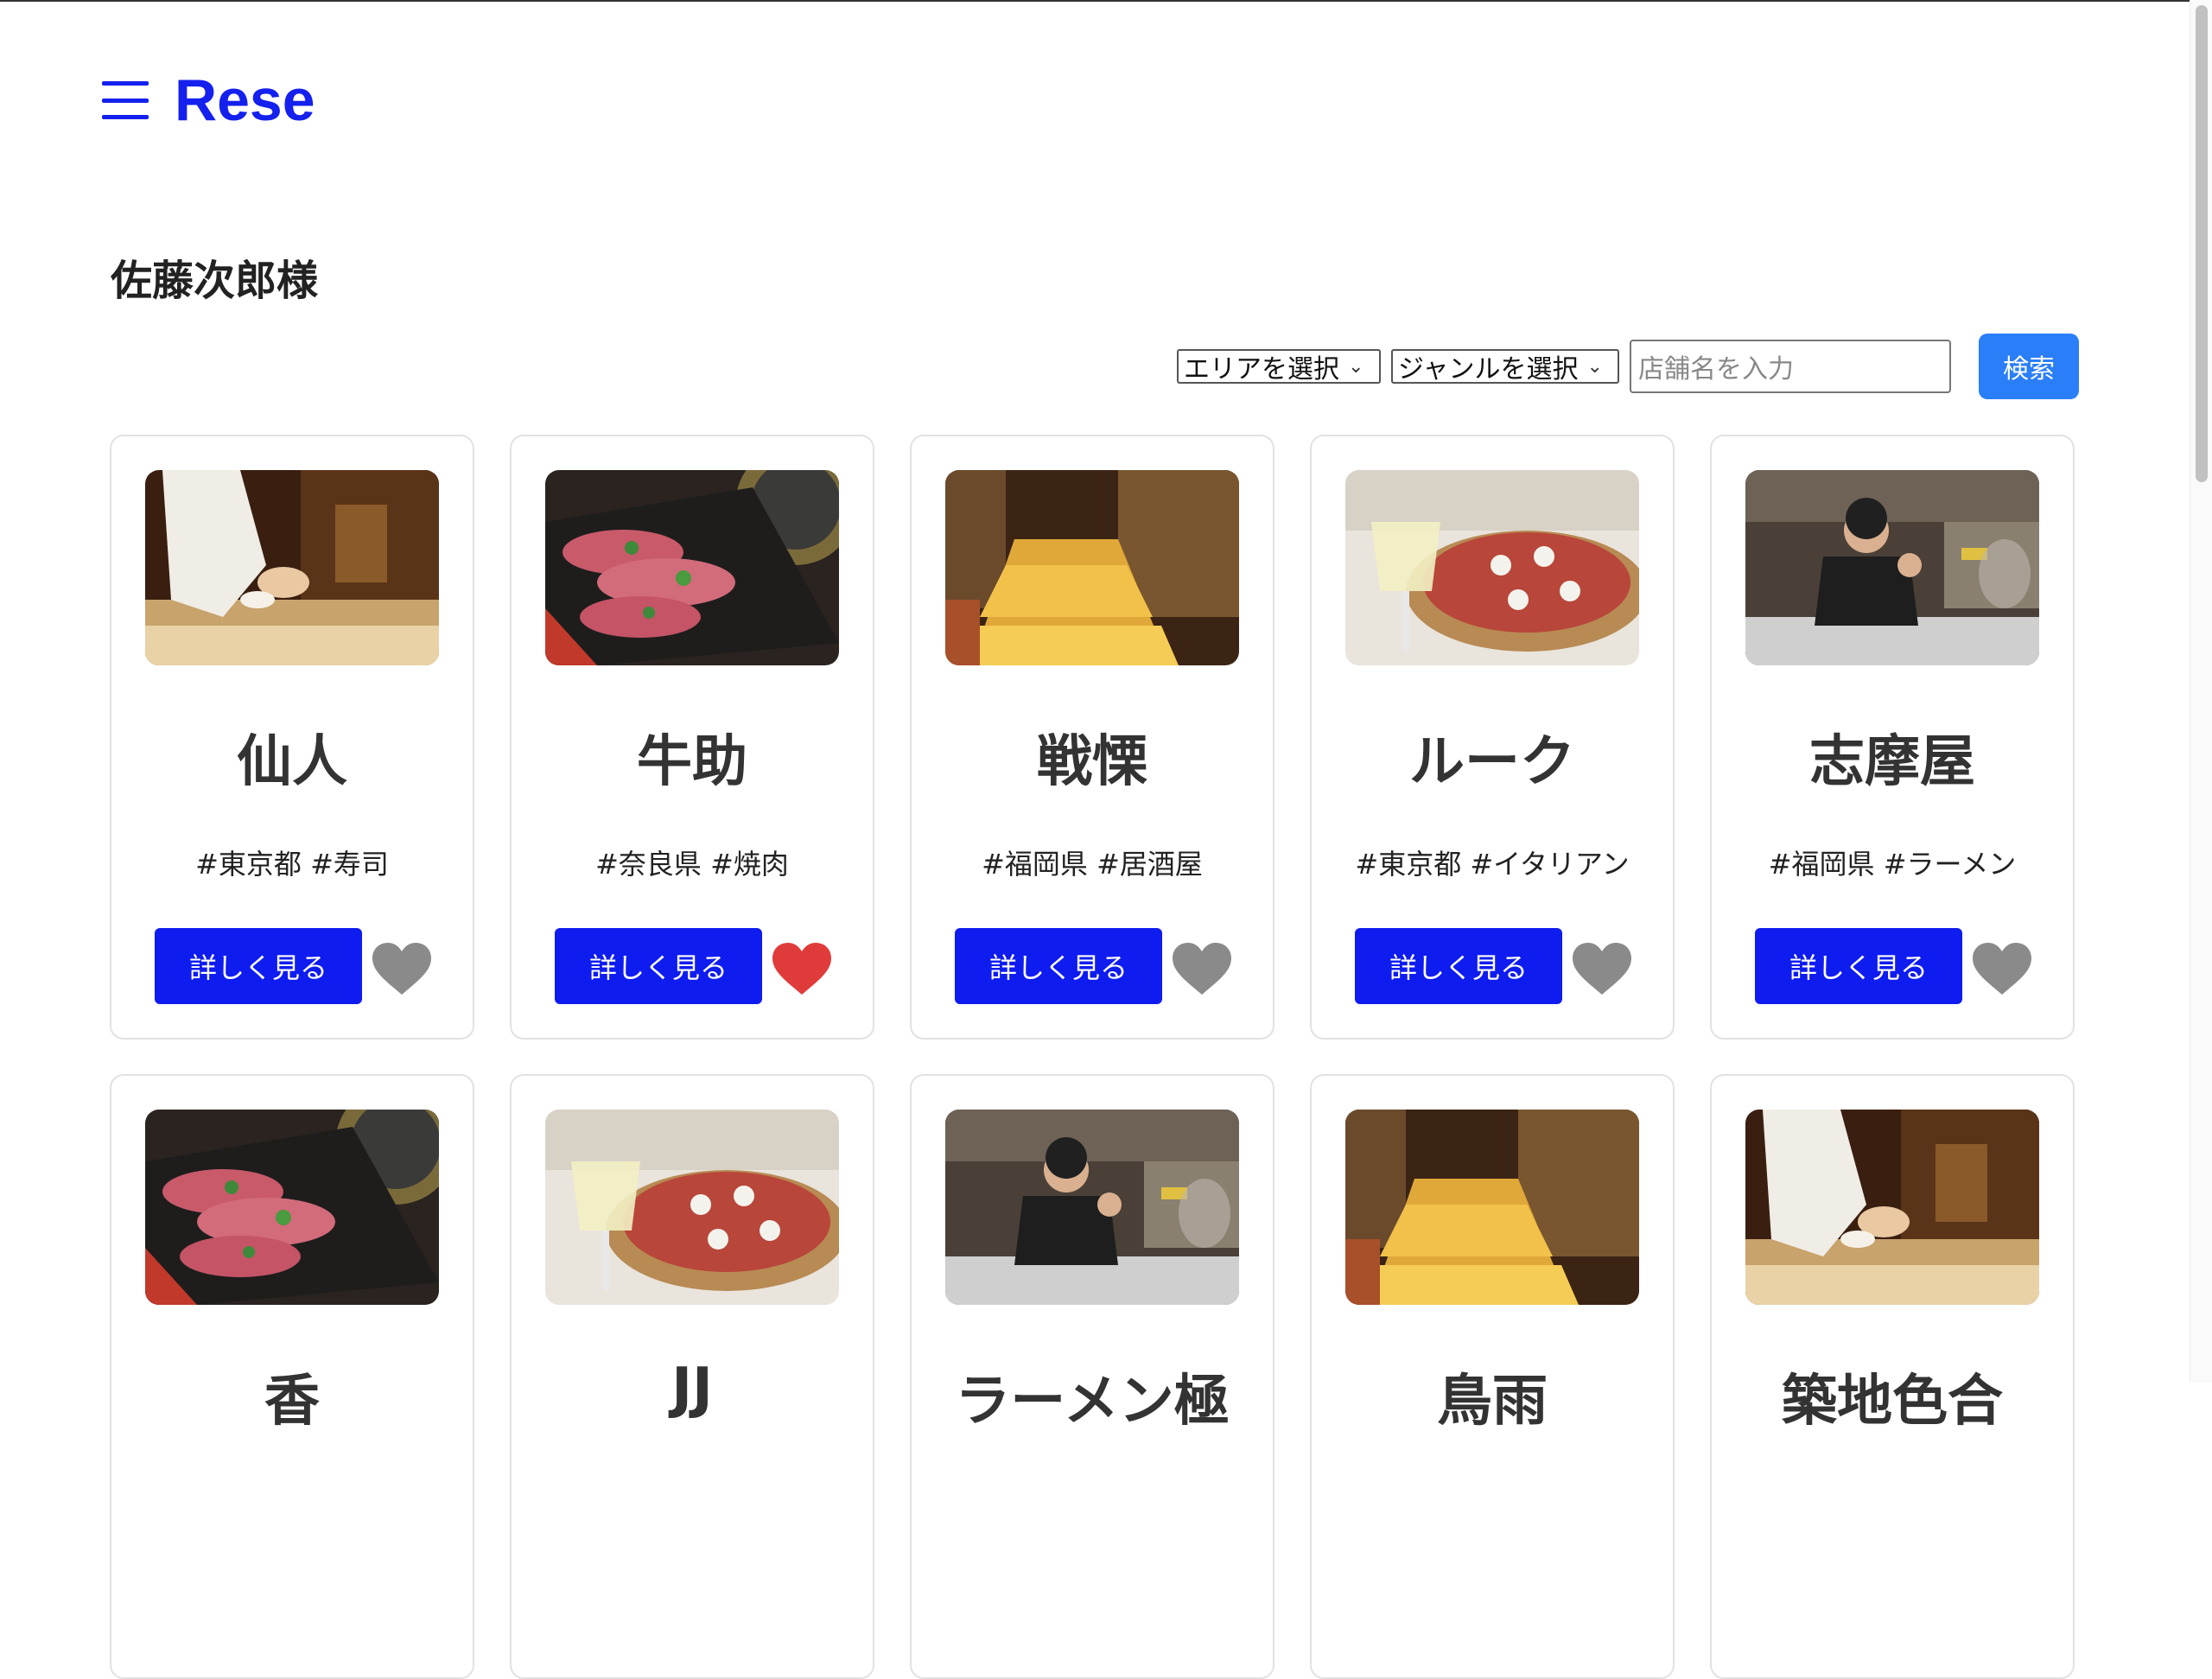 This screenshot has height=1679, width=2212. Describe the element at coordinates (2202, 243) in the screenshot. I see `scrollbar-thumb` at that location.